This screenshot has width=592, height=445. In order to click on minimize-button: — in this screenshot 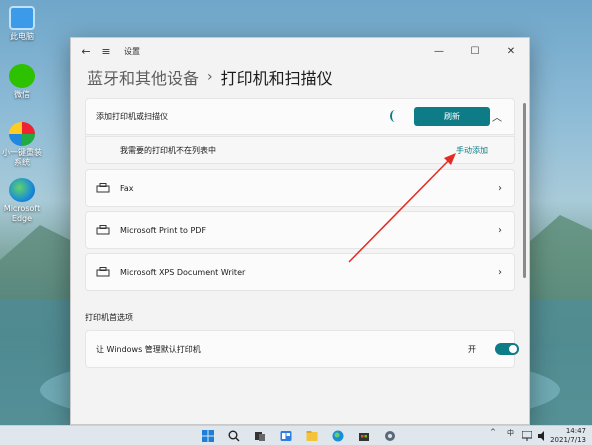, I will do `click(439, 51)`.